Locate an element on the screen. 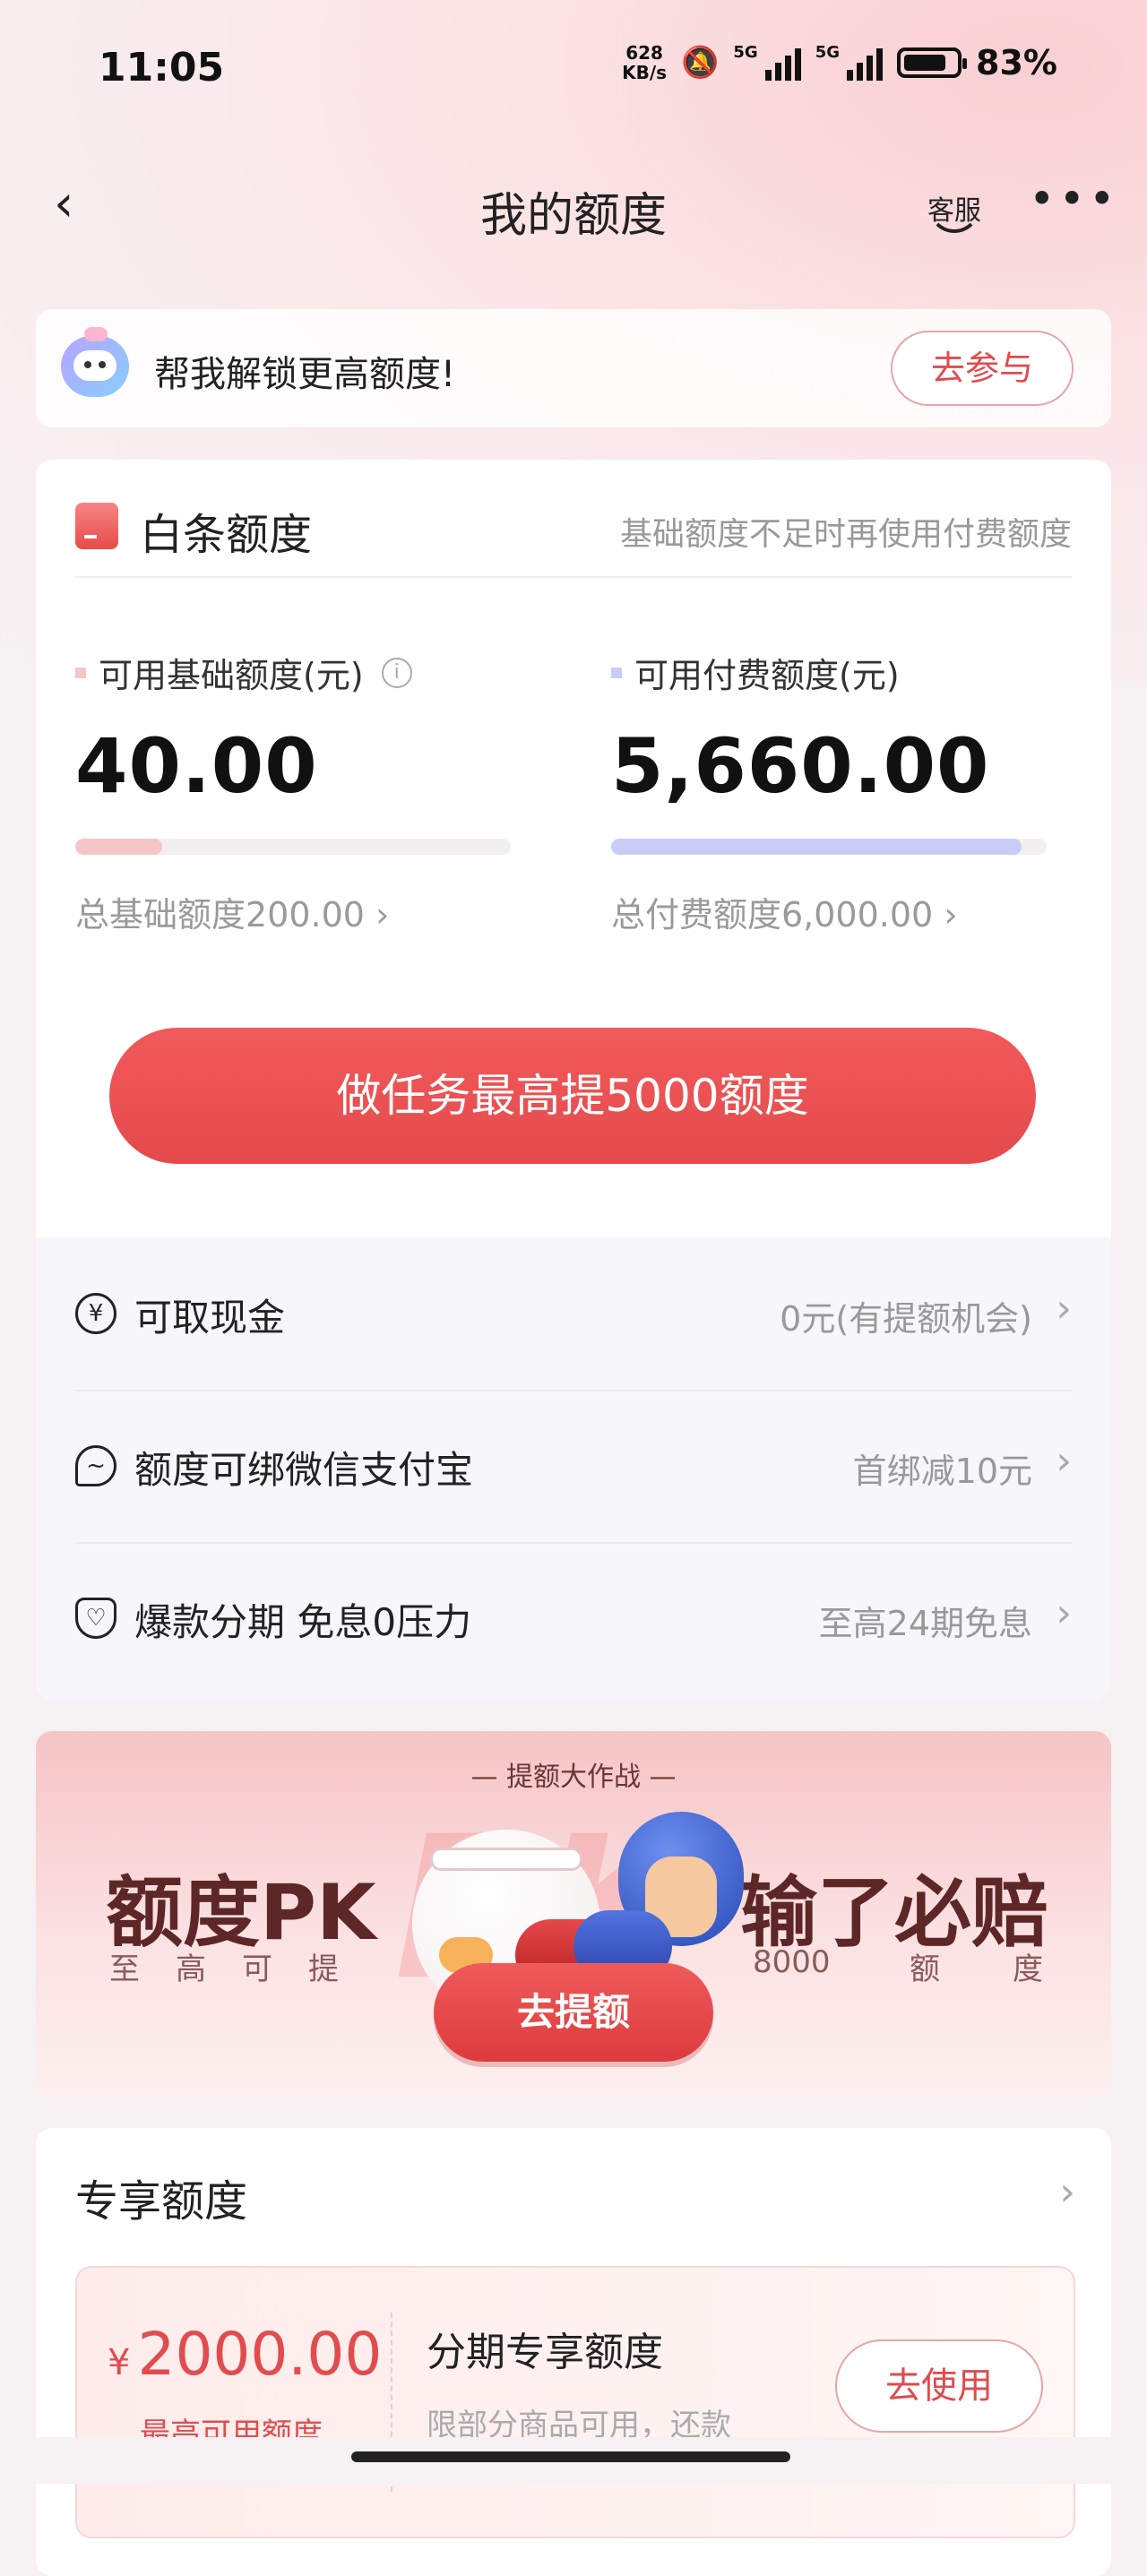 This screenshot has height=2576, width=1147. basic-credit-progress-fill is located at coordinates (119, 847).